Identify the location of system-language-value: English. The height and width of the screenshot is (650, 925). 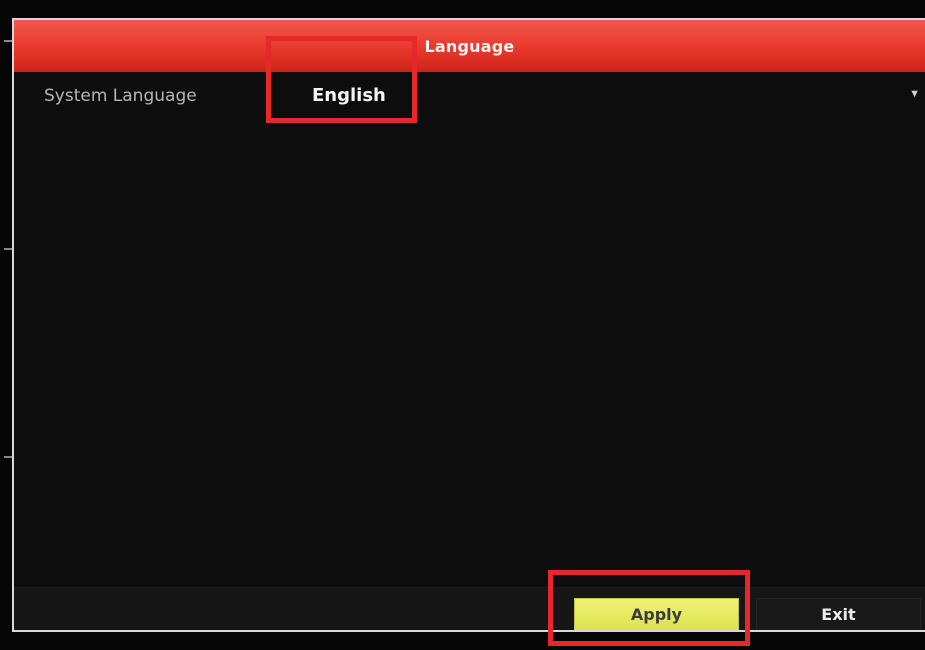
(349, 95).